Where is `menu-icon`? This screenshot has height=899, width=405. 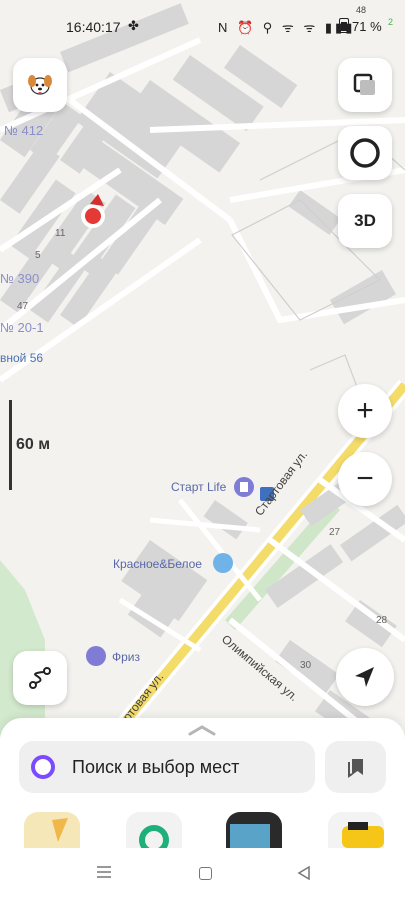 menu-icon is located at coordinates (104, 872).